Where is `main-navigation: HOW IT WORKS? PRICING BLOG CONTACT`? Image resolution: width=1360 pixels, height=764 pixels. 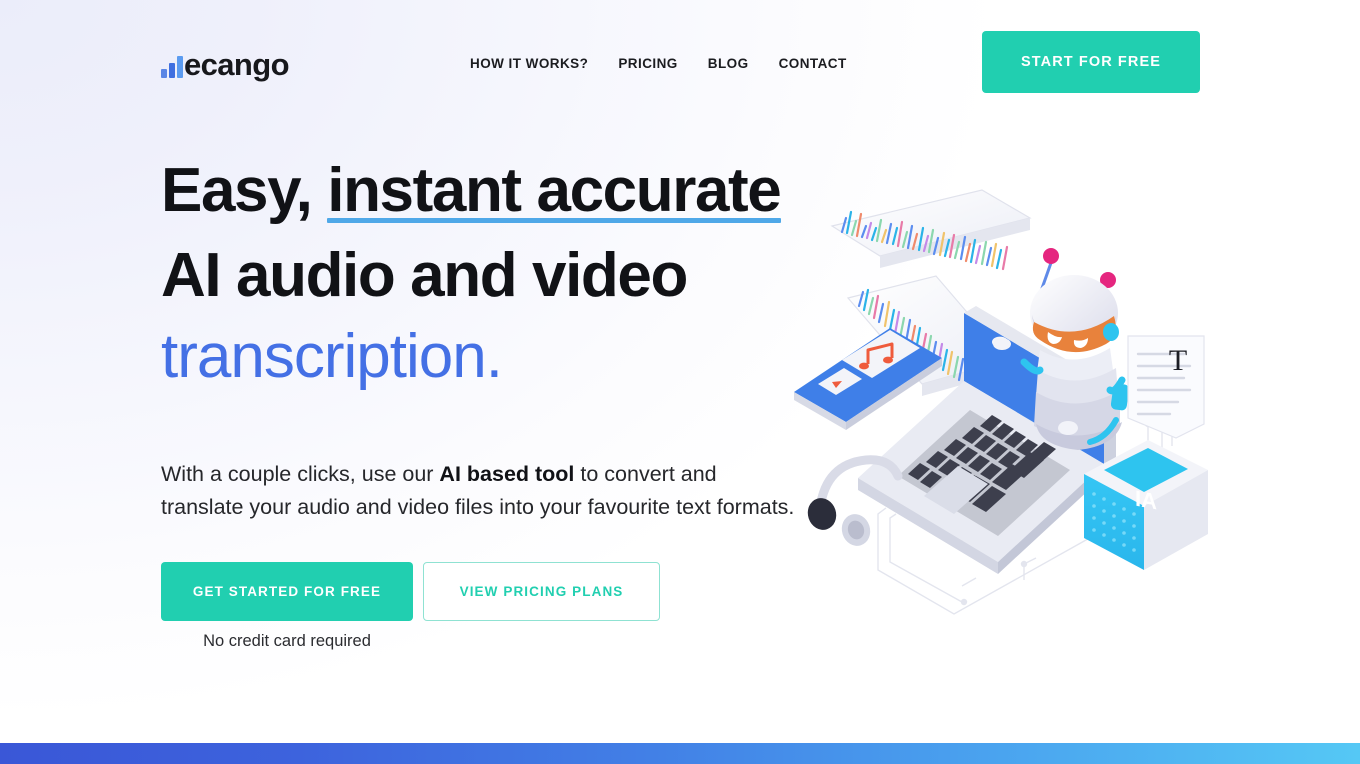 main-navigation: HOW IT WORKS? PRICING BLOG CONTACT is located at coordinates (658, 63).